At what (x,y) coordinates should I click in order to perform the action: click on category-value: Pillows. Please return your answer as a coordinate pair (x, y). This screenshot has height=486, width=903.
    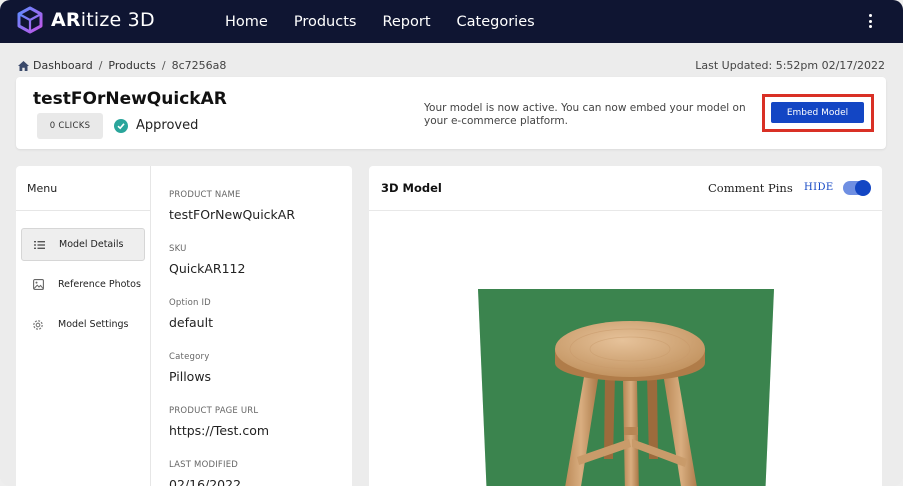
    Looking at the image, I should click on (190, 376).